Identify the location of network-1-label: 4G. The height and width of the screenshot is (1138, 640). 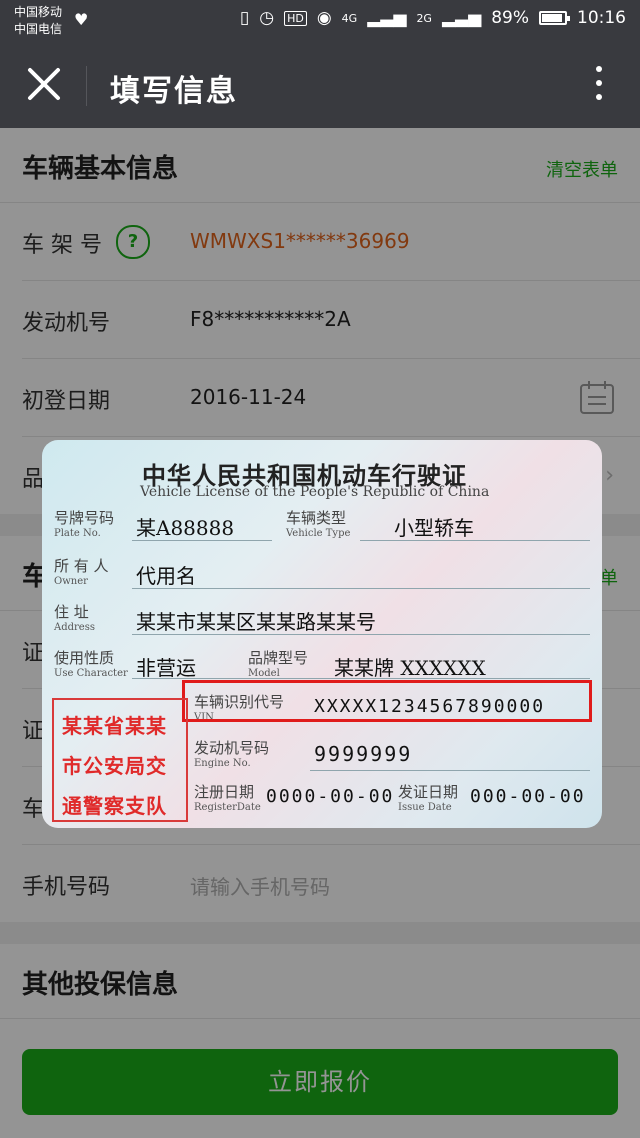
(349, 18).